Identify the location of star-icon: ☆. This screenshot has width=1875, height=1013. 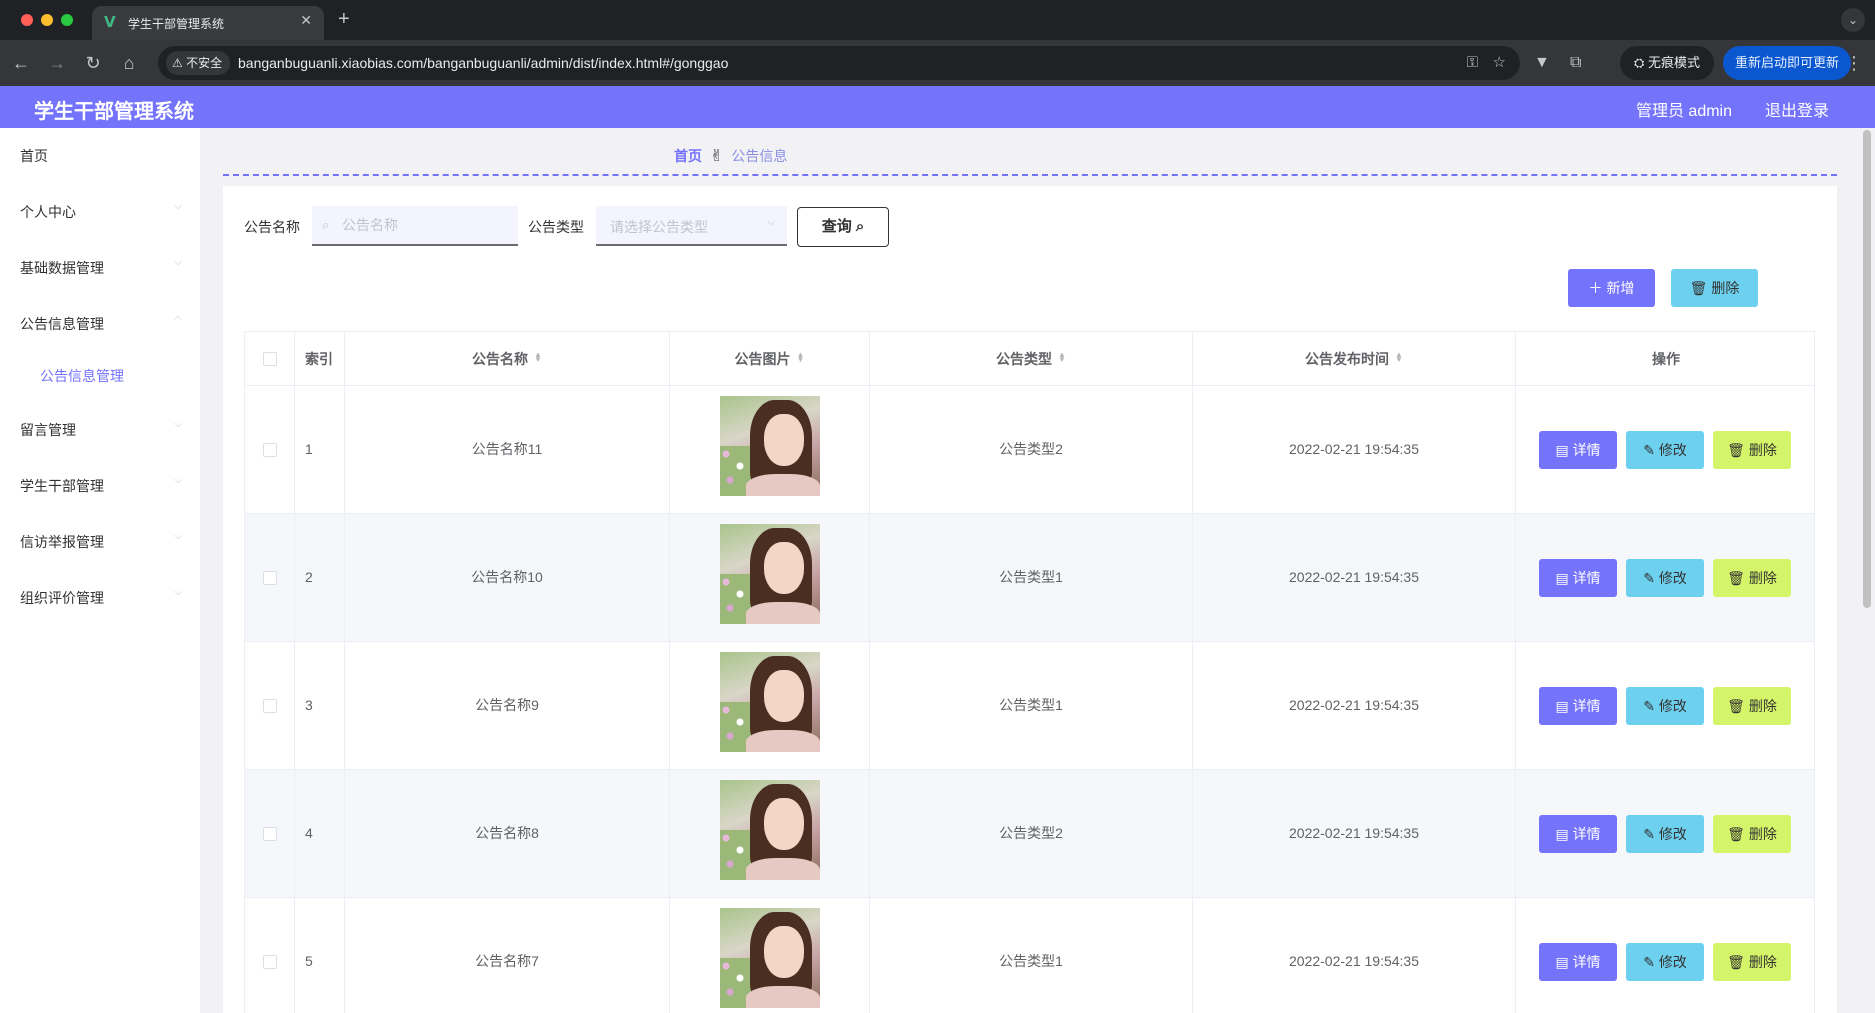
(1499, 63).